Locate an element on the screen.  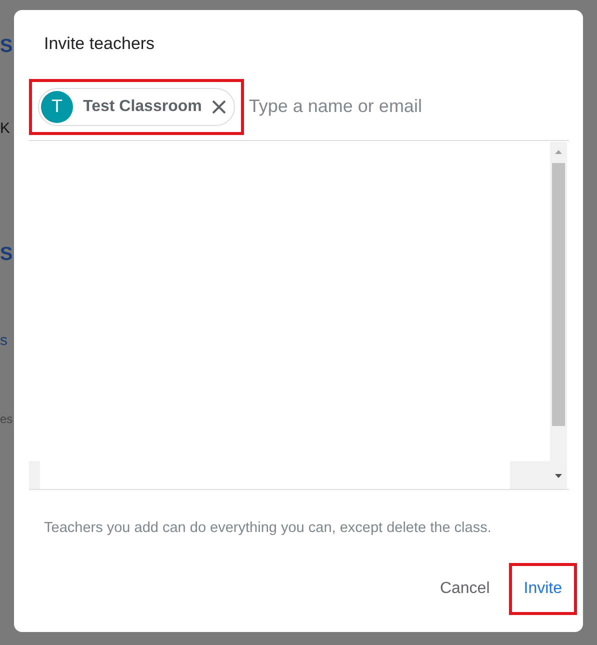
scrollbar is located at coordinates (558, 315).